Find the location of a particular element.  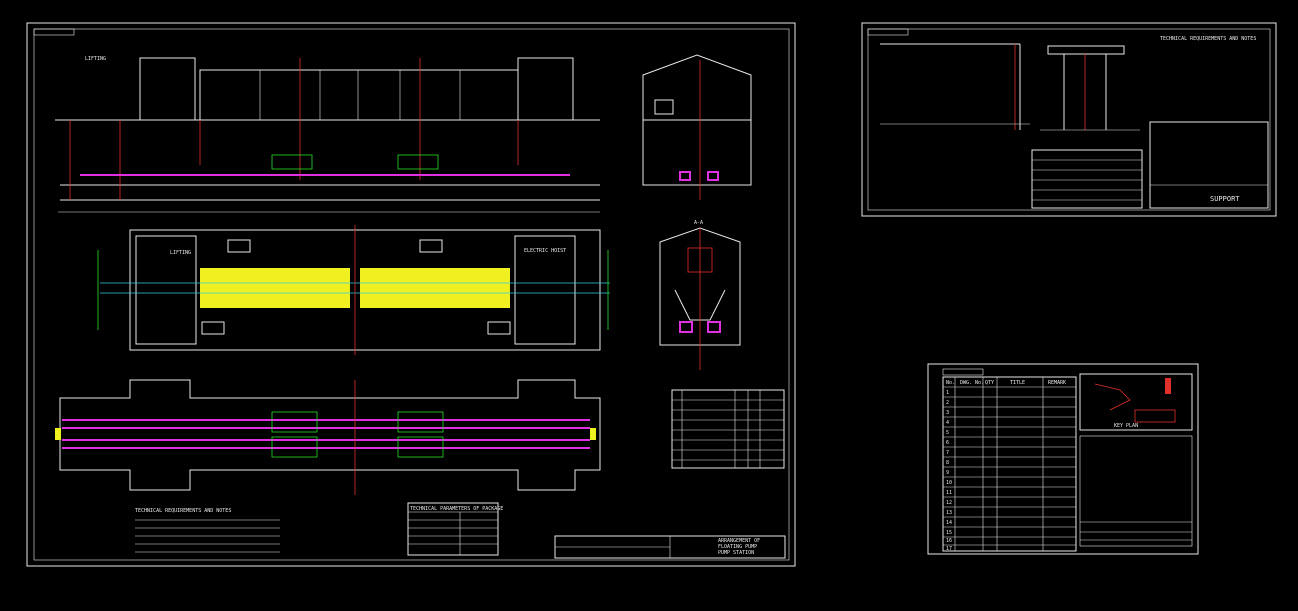

index-row-number: 9 is located at coordinates (947, 473).